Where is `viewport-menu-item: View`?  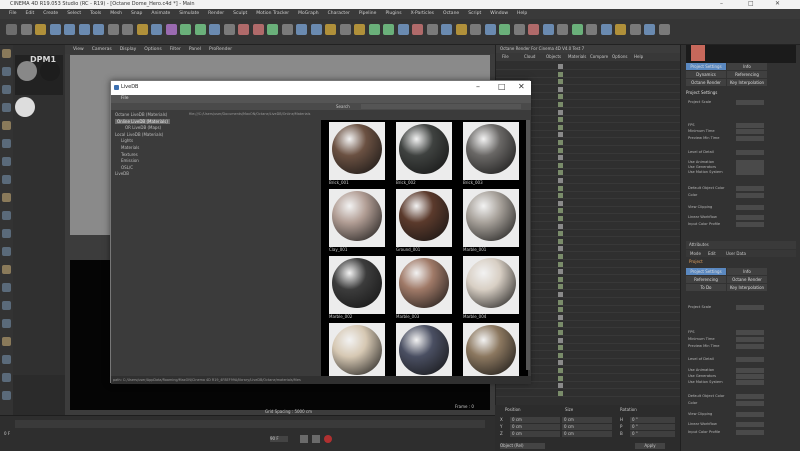 viewport-menu-item: View is located at coordinates (78, 49).